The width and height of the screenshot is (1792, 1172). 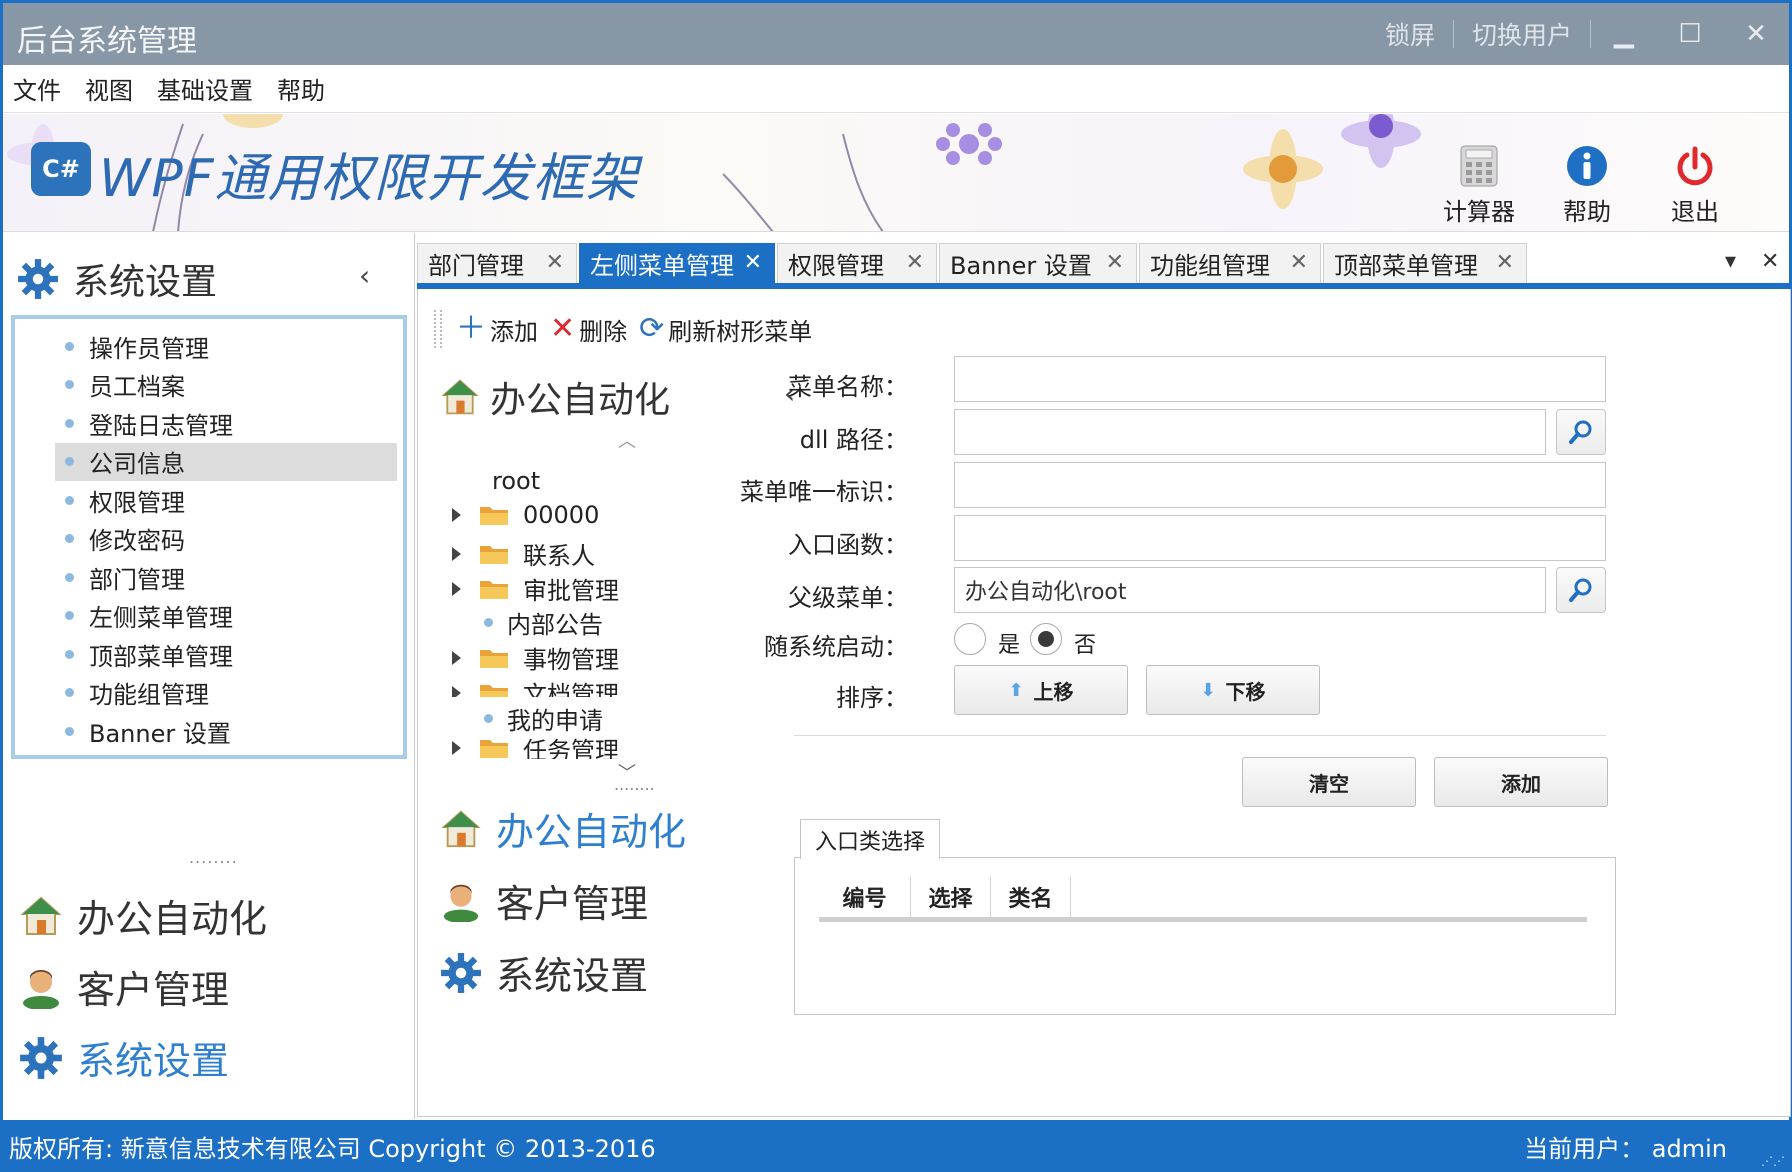 What do you see at coordinates (836, 266) in the screenshot?
I see `tab-label: 权限管理` at bounding box center [836, 266].